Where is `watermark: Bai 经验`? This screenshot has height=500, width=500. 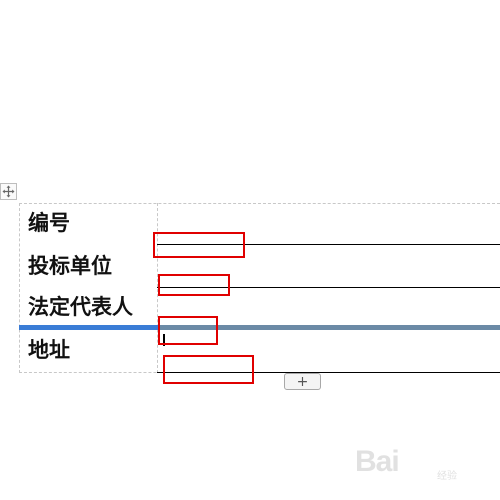
watermark: Bai 经验 is located at coordinates (427, 467).